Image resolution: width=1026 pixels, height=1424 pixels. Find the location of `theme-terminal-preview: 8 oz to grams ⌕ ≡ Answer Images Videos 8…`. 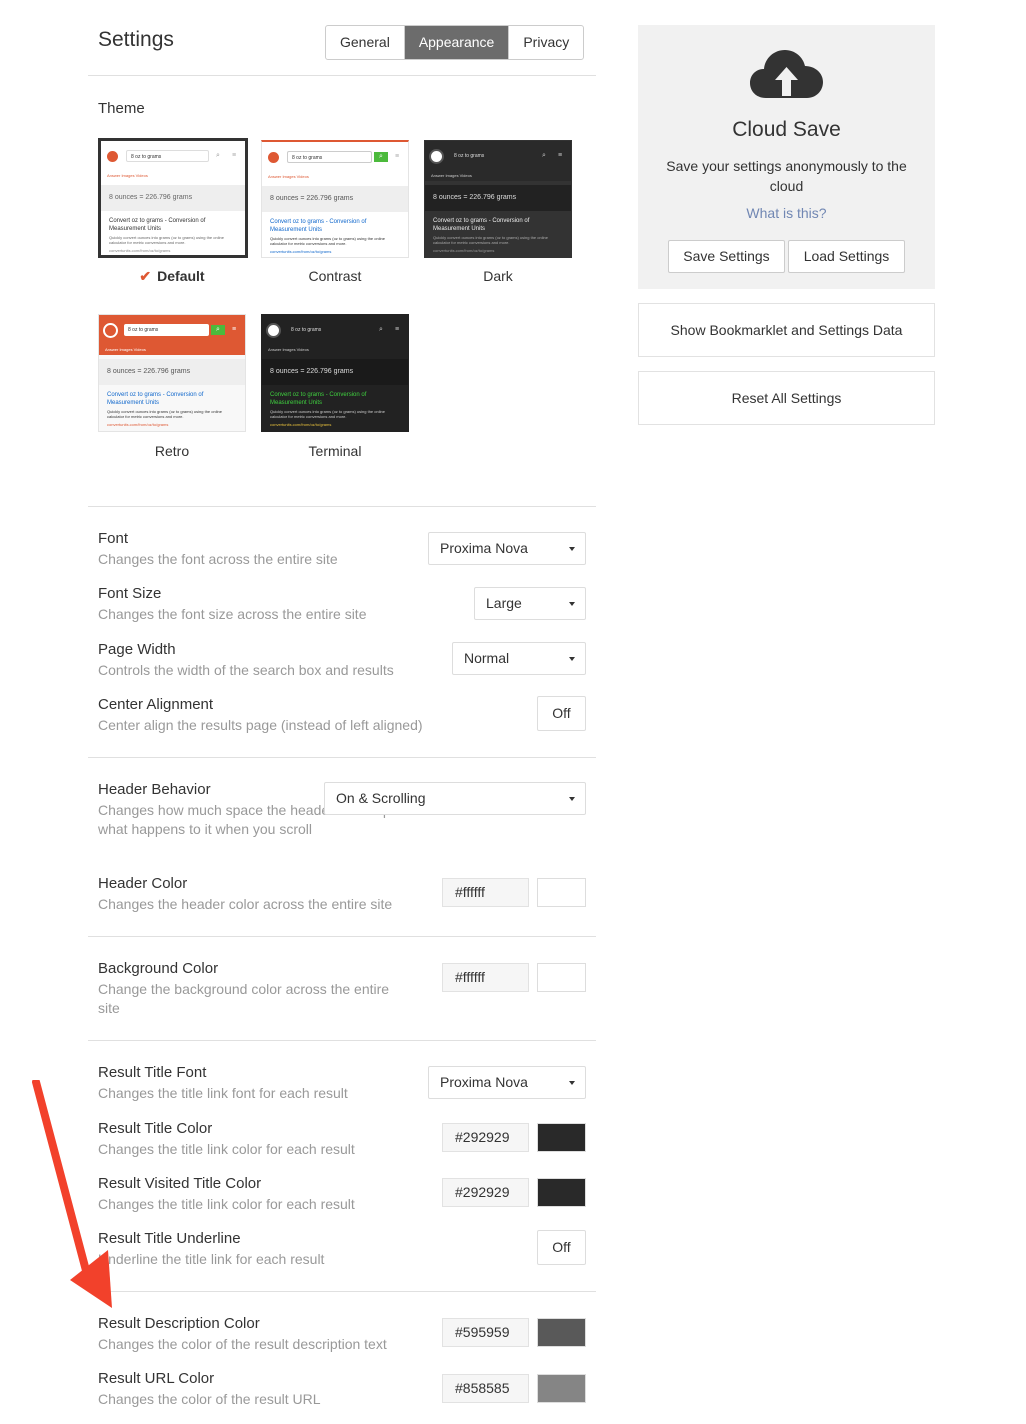

theme-terminal-preview: 8 oz to grams ⌕ ≡ Answer Images Videos 8… is located at coordinates (335, 373).